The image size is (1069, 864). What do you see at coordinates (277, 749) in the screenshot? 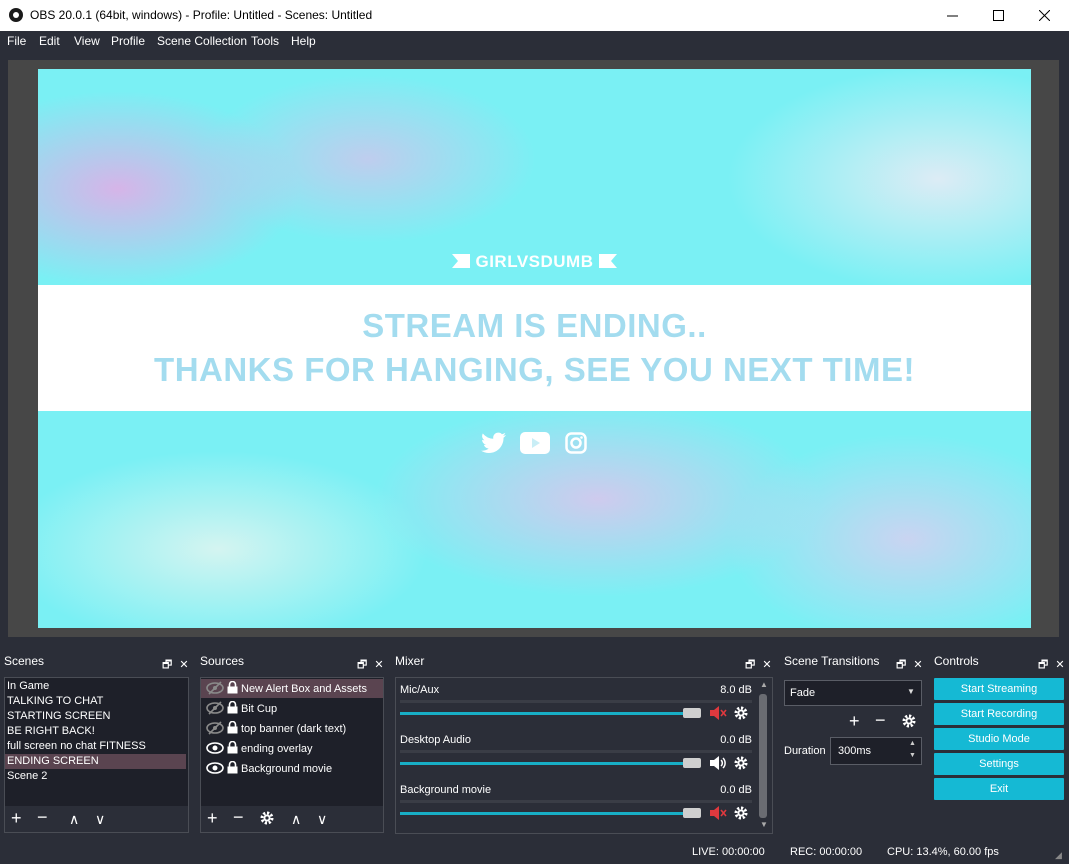
I see `source-name: ending overlay` at bounding box center [277, 749].